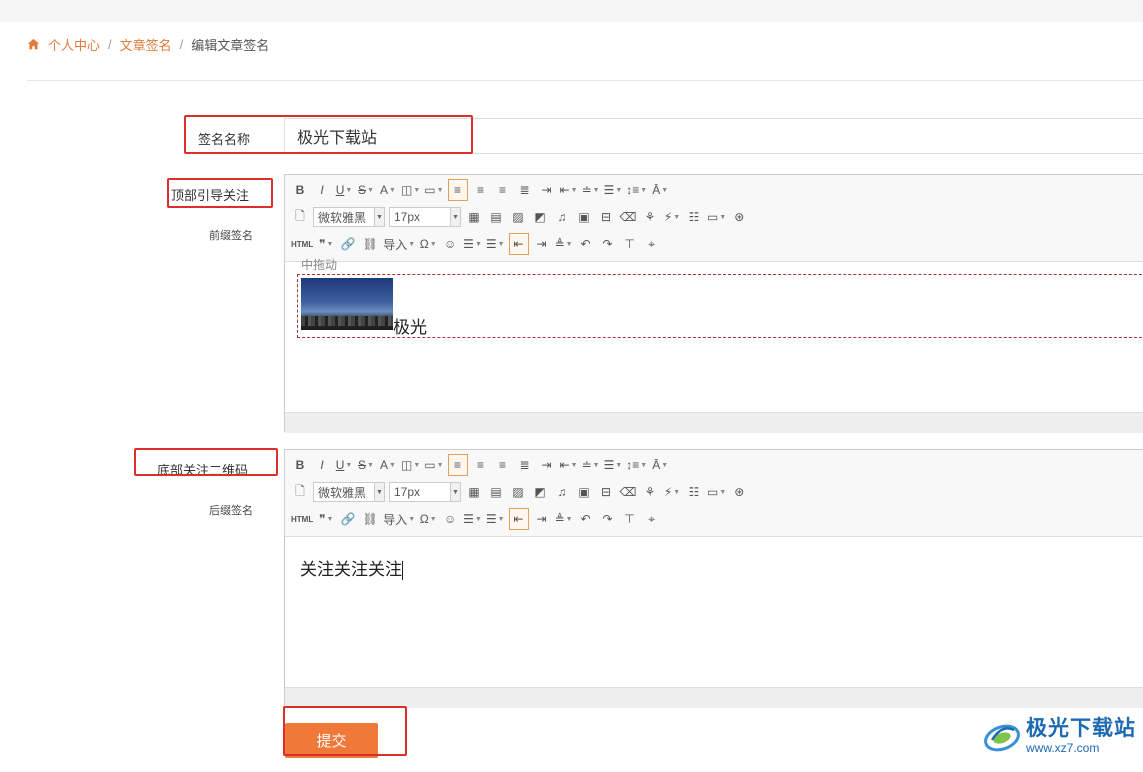  Describe the element at coordinates (146, 44) in the screenshot. I see `breadcrumb-section-link: 文章签名` at that location.